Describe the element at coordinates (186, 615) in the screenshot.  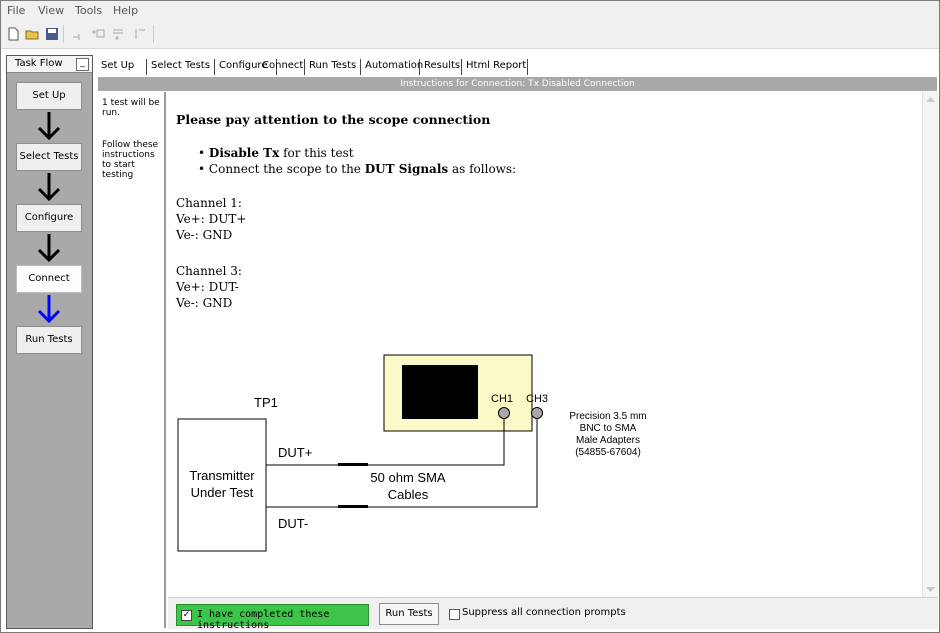
I see `checkmark-icon: ✓` at that location.